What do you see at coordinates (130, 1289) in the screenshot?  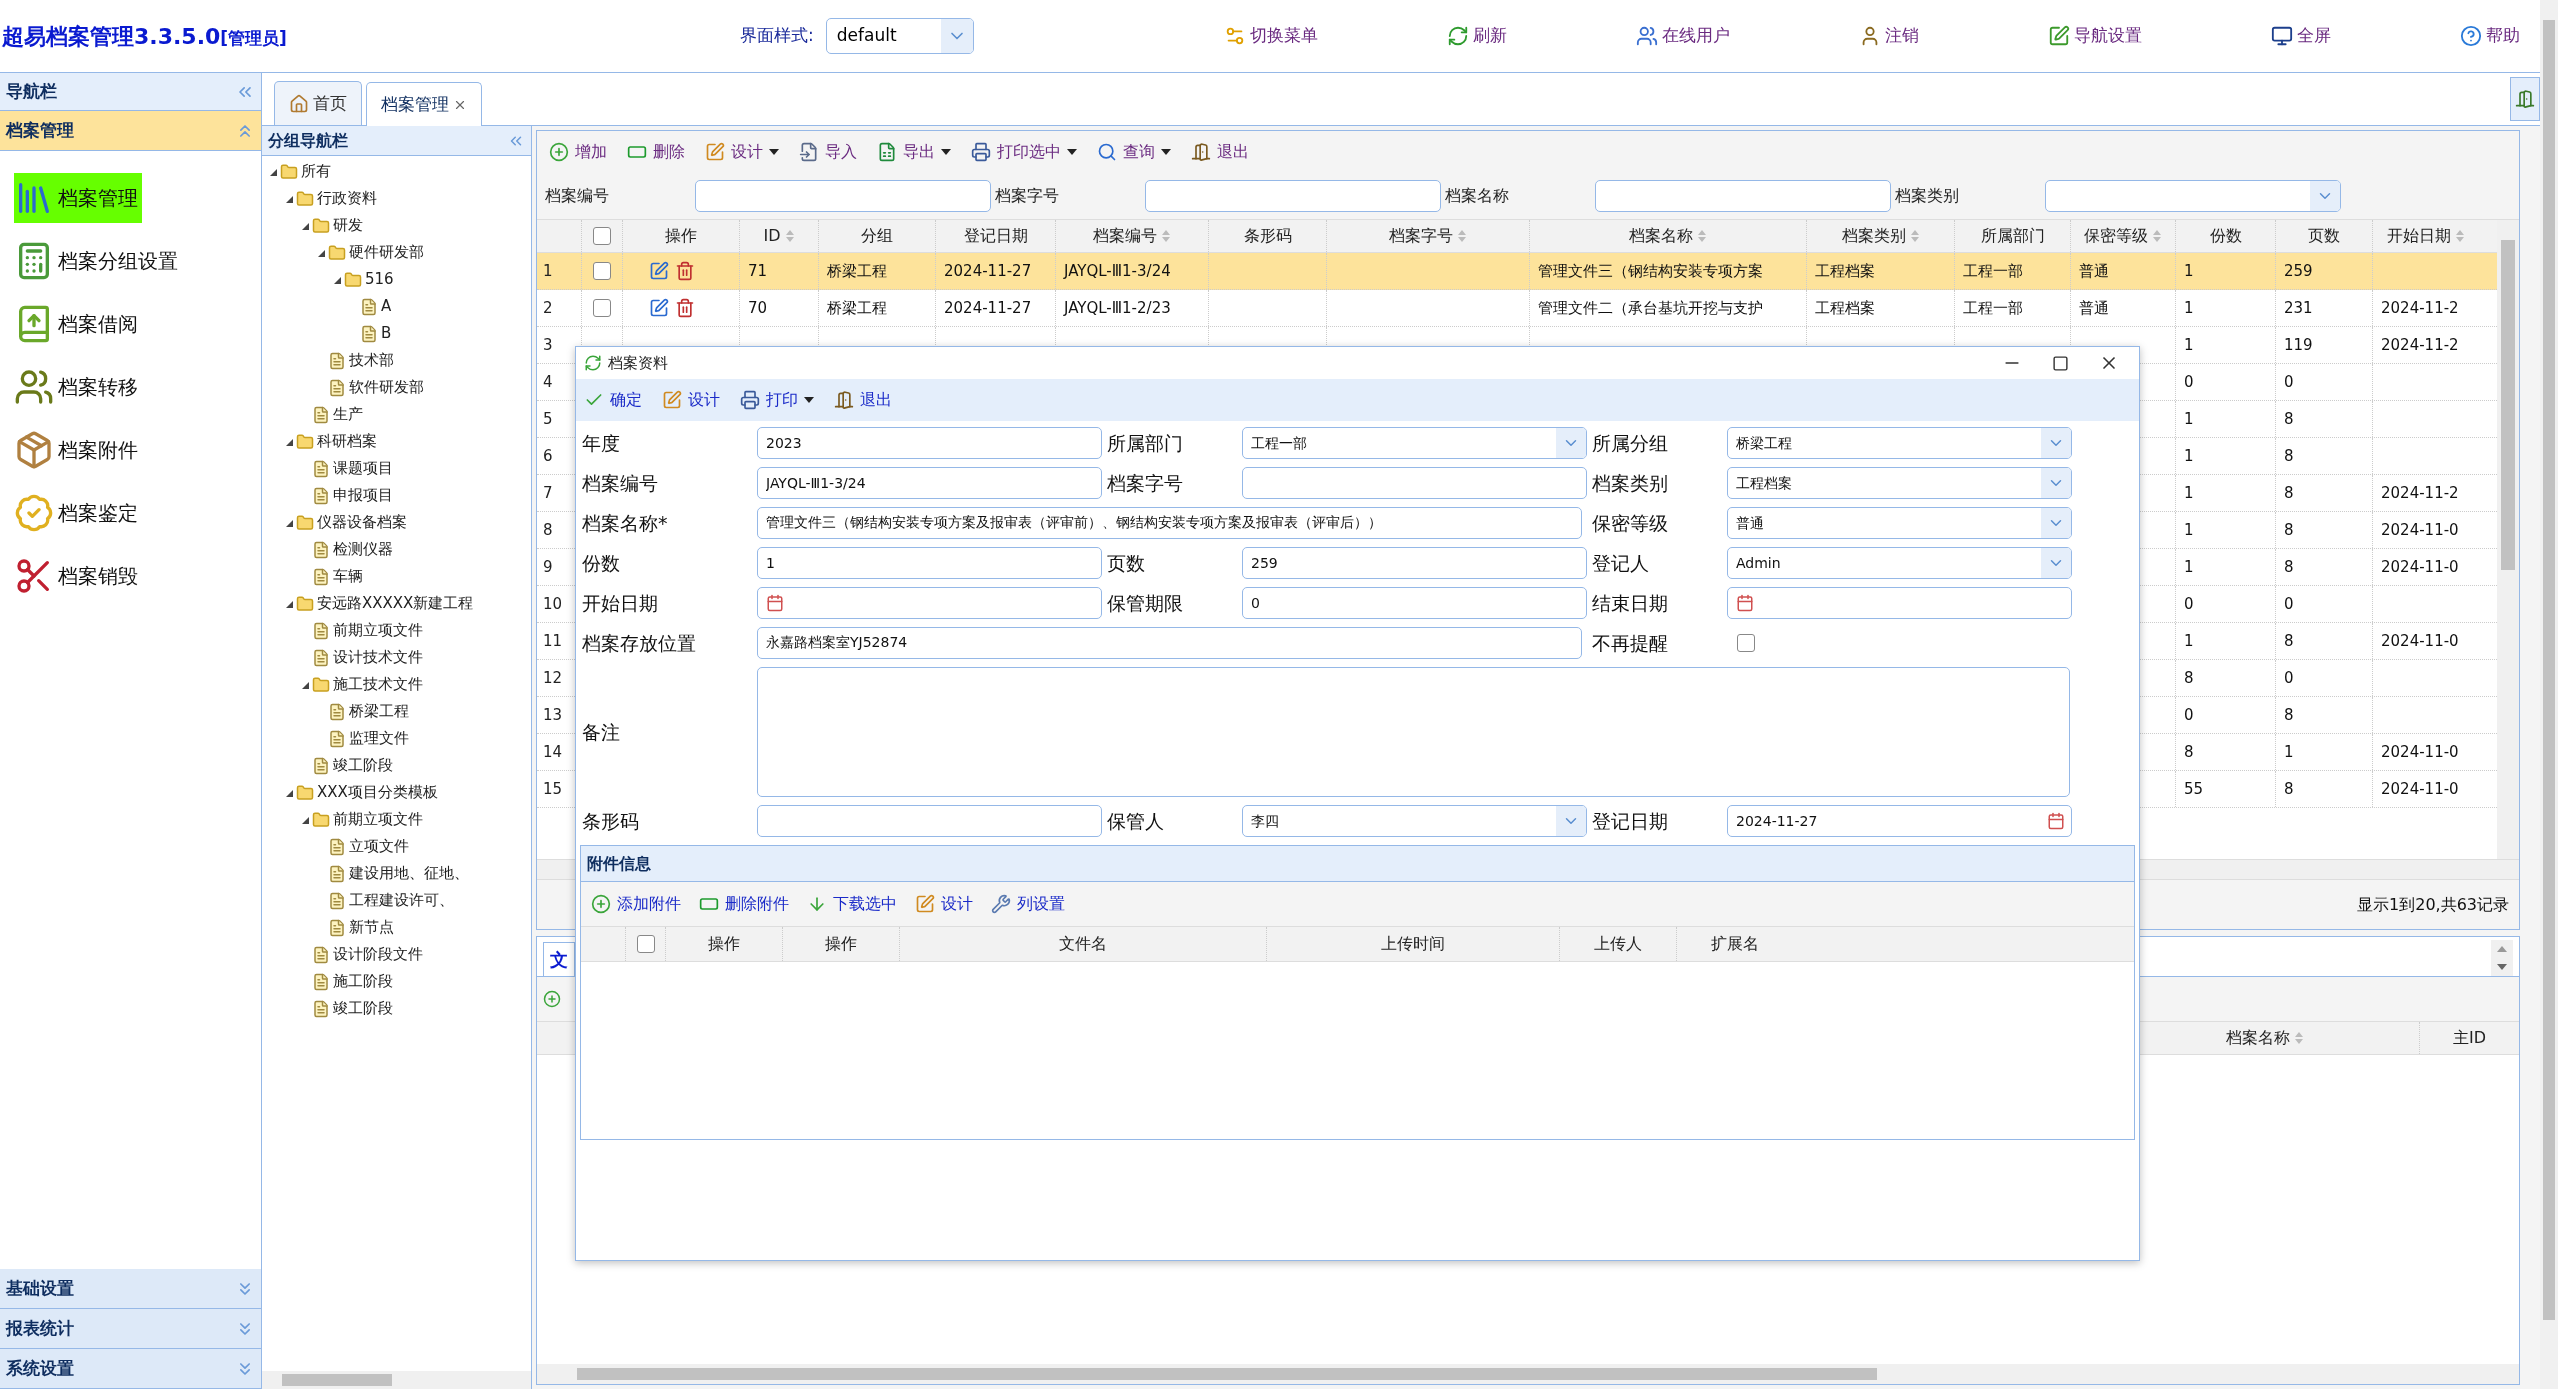 I see `accordion-header: 基础设置` at bounding box center [130, 1289].